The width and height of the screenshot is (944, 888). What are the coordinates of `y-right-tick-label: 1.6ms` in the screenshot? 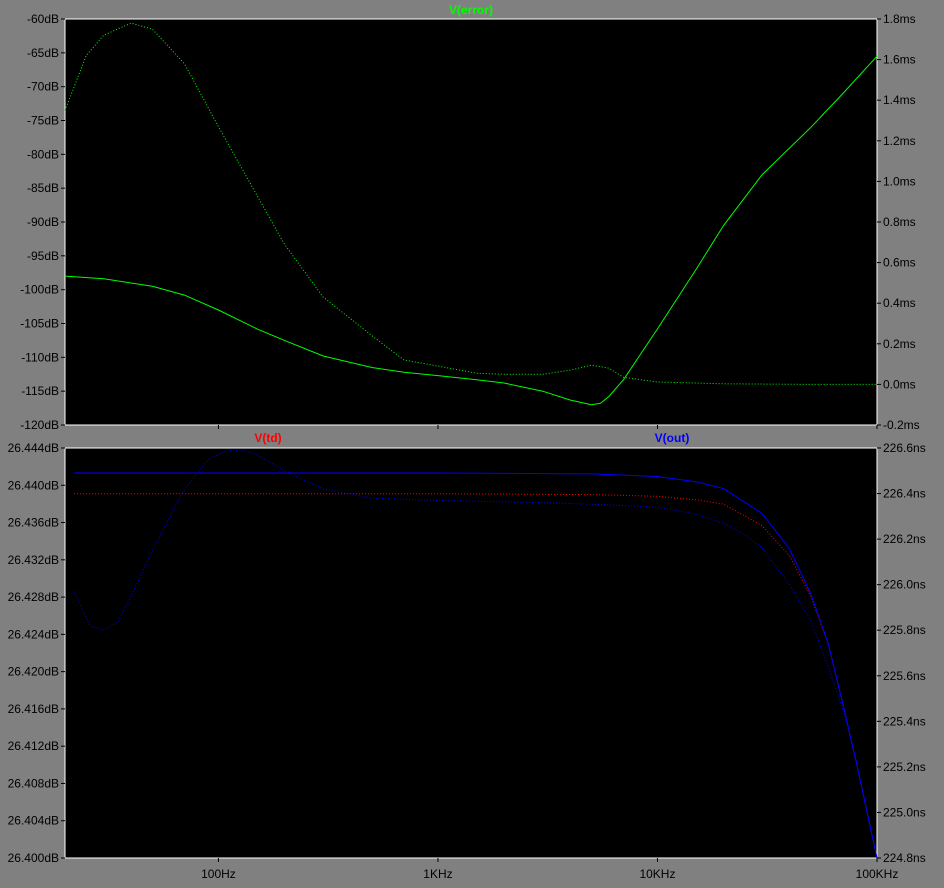 It's located at (899, 60).